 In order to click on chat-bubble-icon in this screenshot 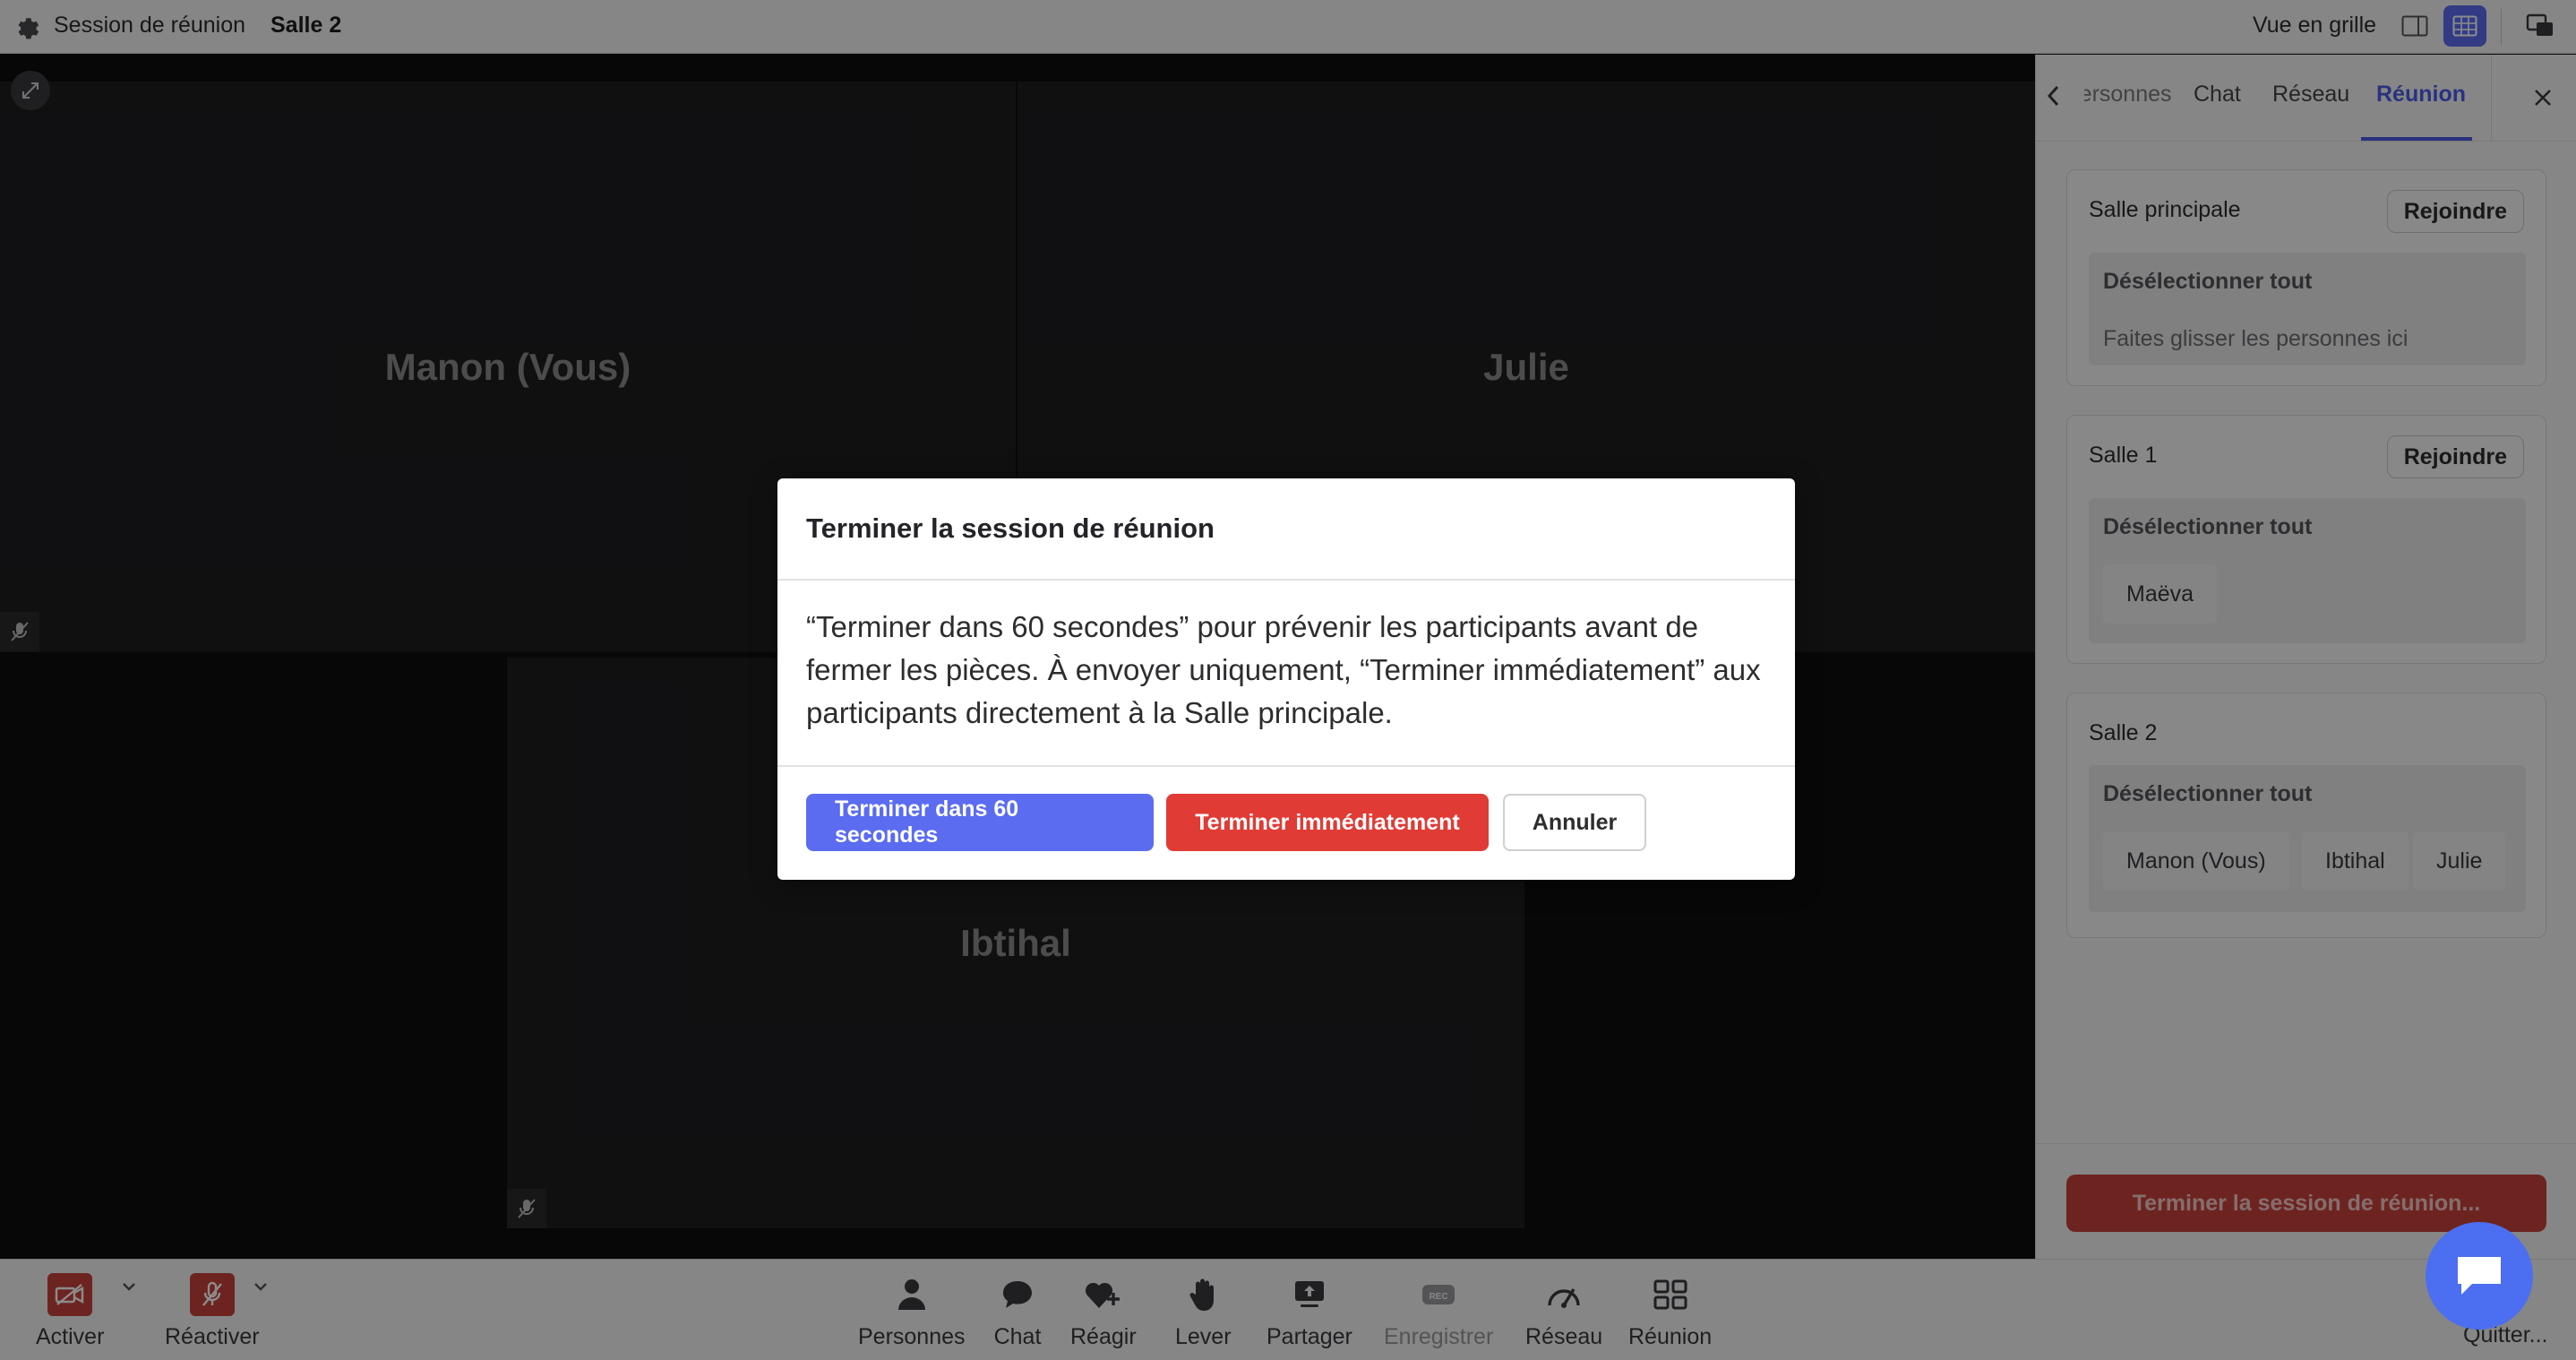, I will do `click(2479, 1276)`.